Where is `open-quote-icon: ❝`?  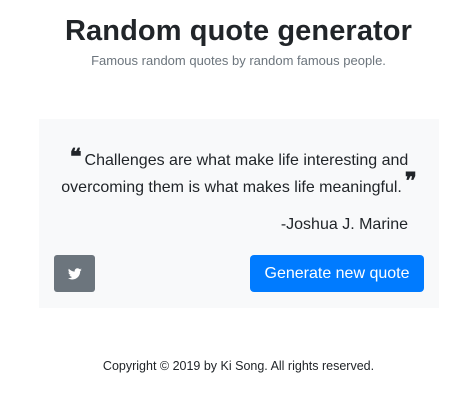
open-quote-icon: ❝ is located at coordinates (75, 157).